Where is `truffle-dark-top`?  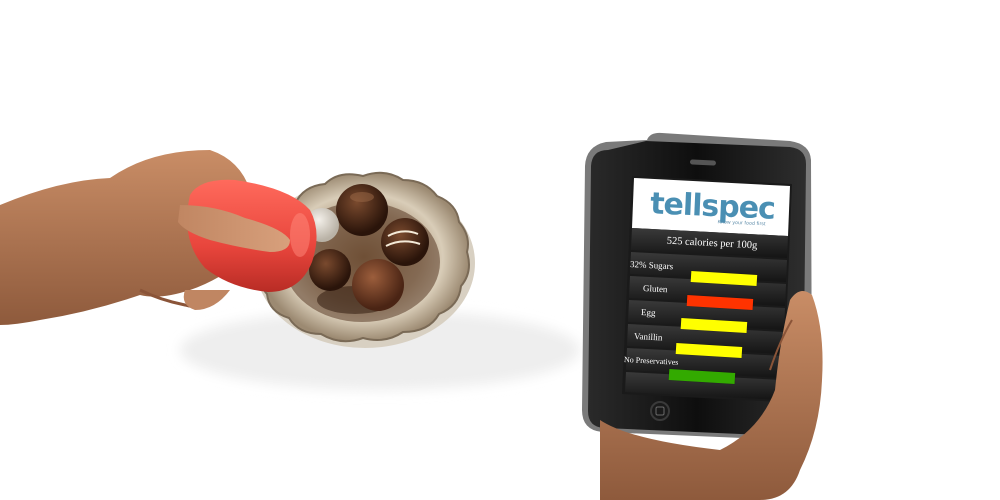
truffle-dark-top is located at coordinates (362, 210).